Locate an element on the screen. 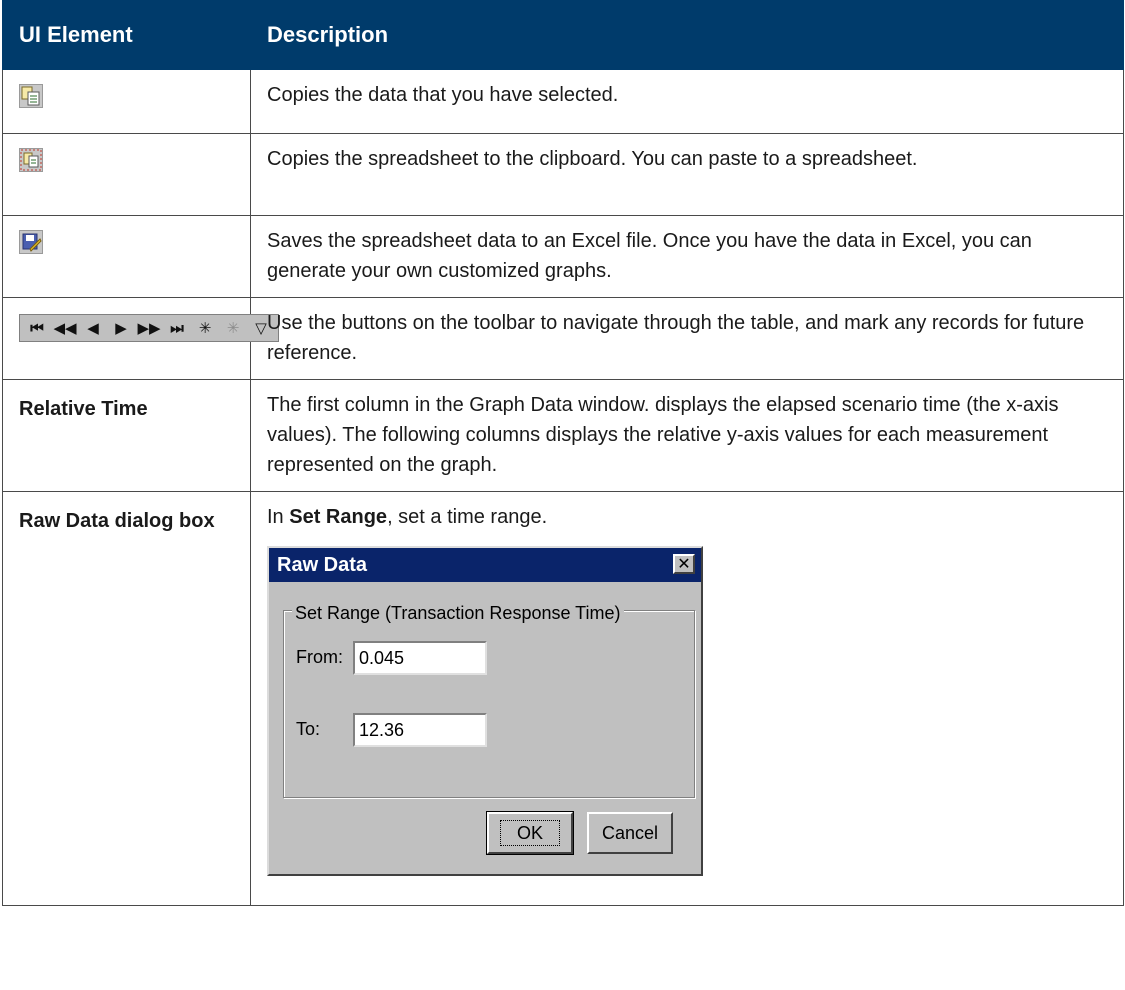 The image size is (1125, 990). navigation-toolbar-icon: ⏮ ◀◀ ◀ ▶ ▶▶ ⏭ ✳ ✳ ▽ is located at coordinates (149, 328).